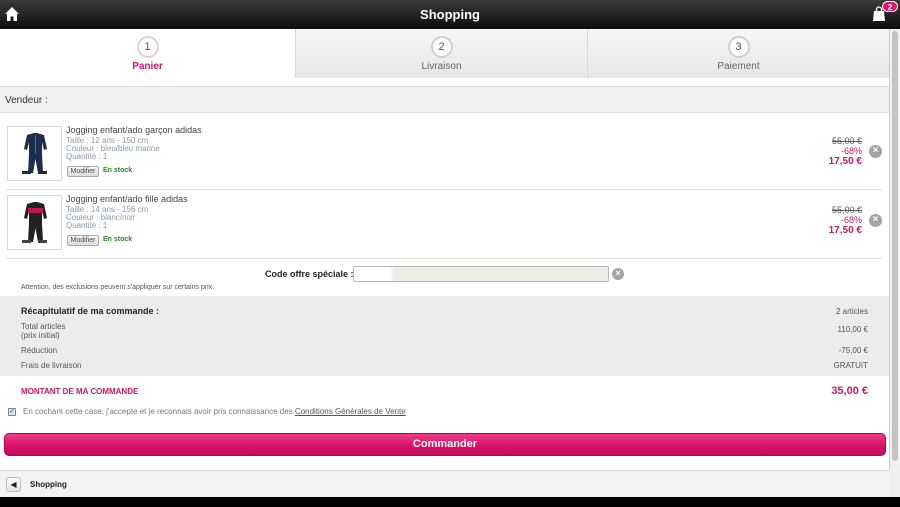 This screenshot has height=507, width=900. What do you see at coordinates (445, 444) in the screenshot?
I see `commander-button: Commander` at bounding box center [445, 444].